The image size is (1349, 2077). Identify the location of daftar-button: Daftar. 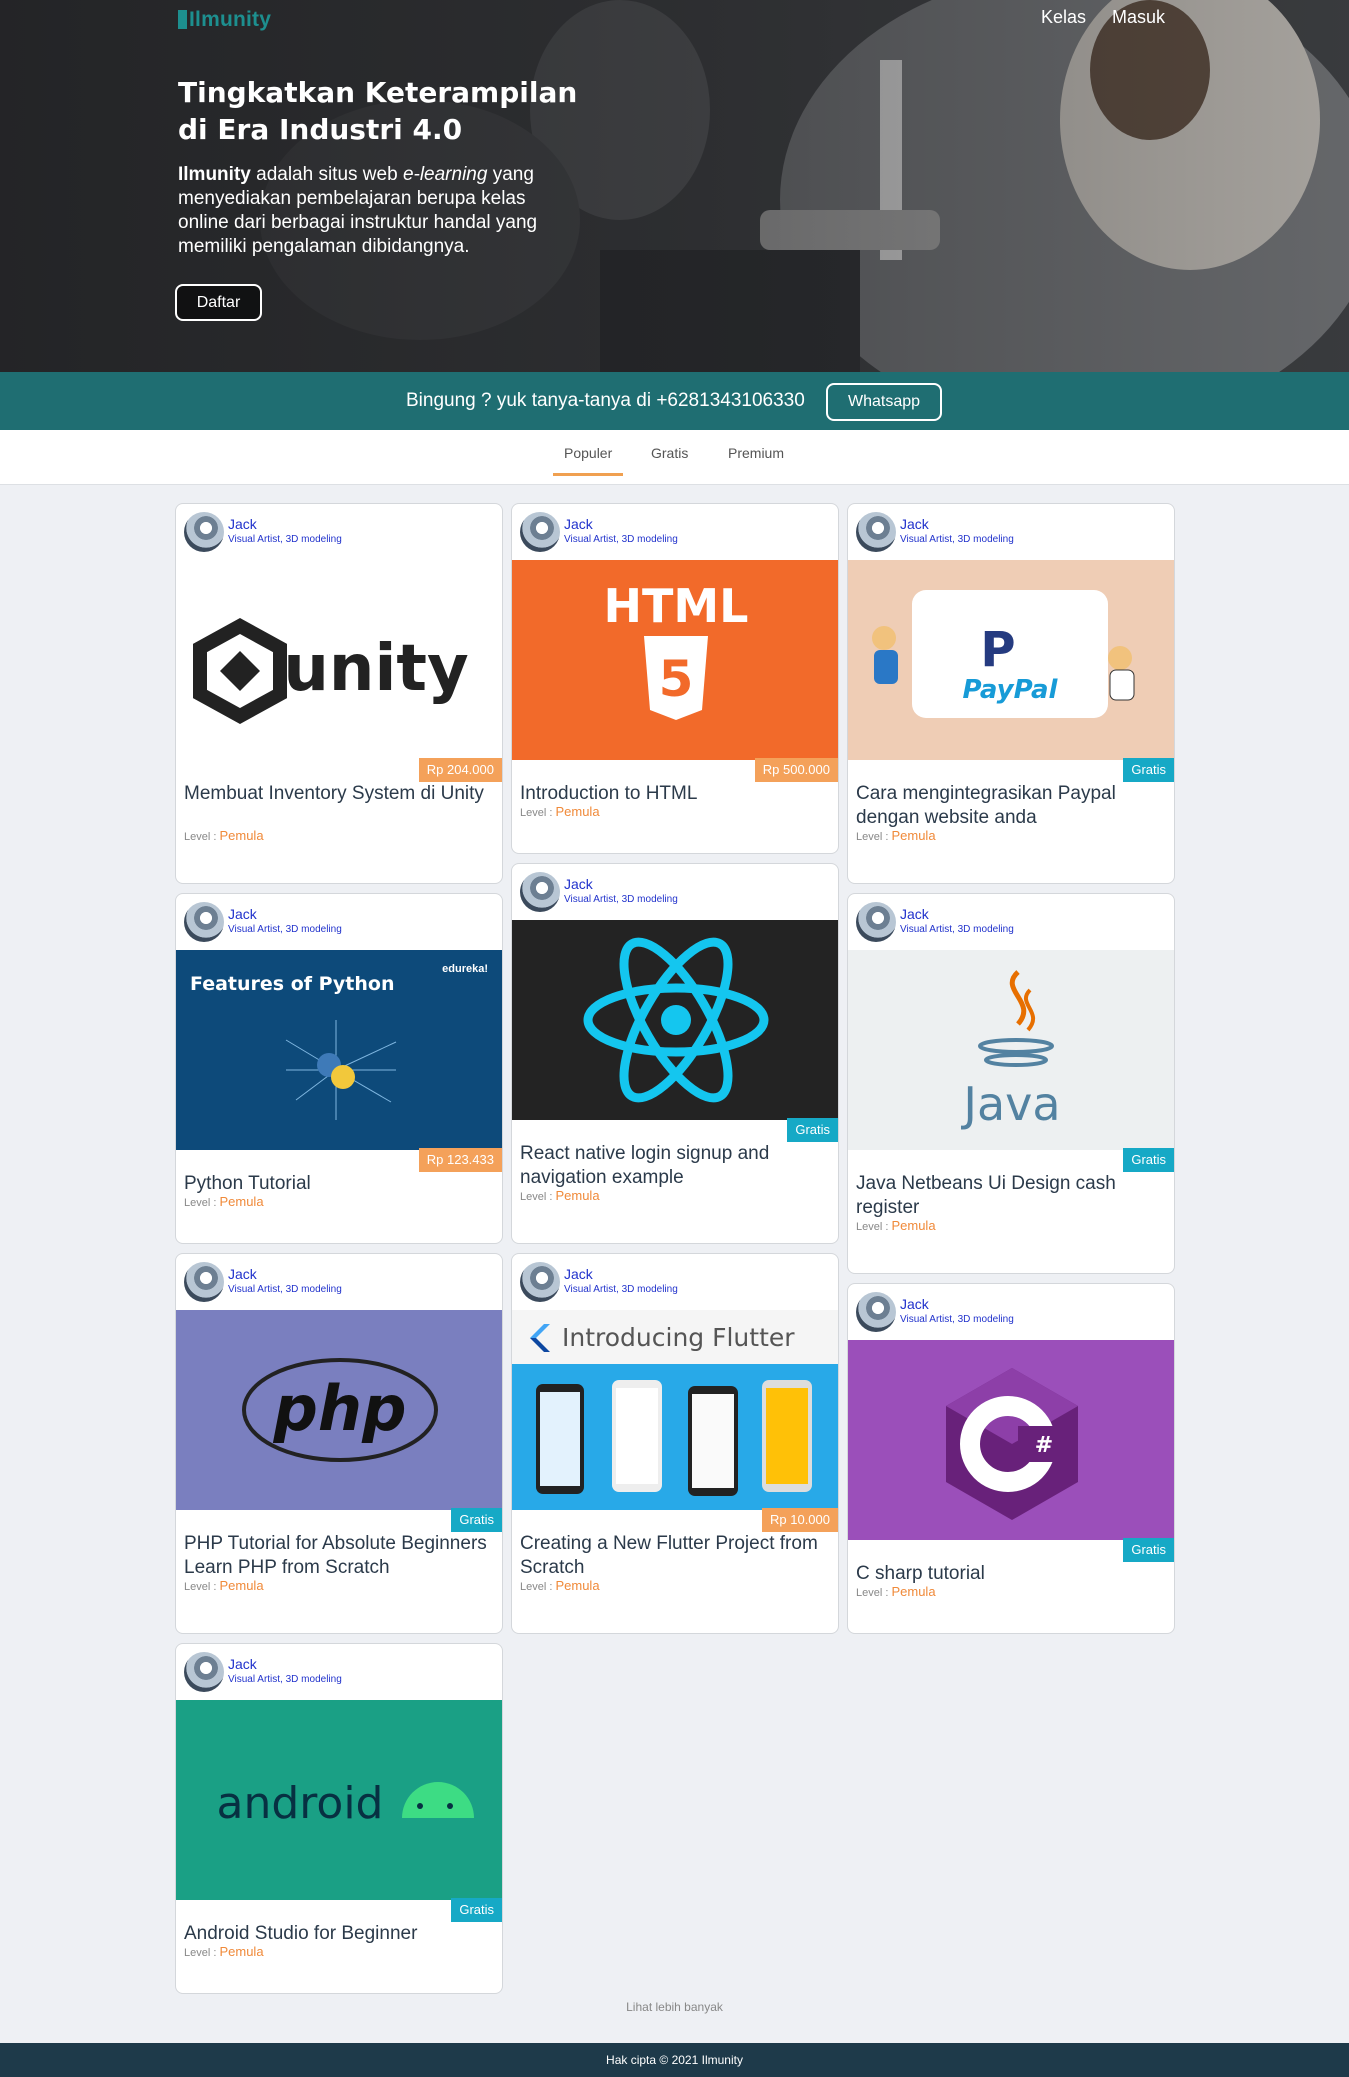
(218, 302).